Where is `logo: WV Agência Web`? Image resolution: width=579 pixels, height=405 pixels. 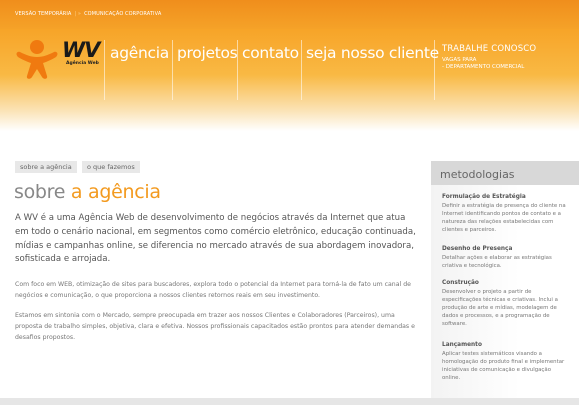 logo: WV Agência Web is located at coordinates (52, 64).